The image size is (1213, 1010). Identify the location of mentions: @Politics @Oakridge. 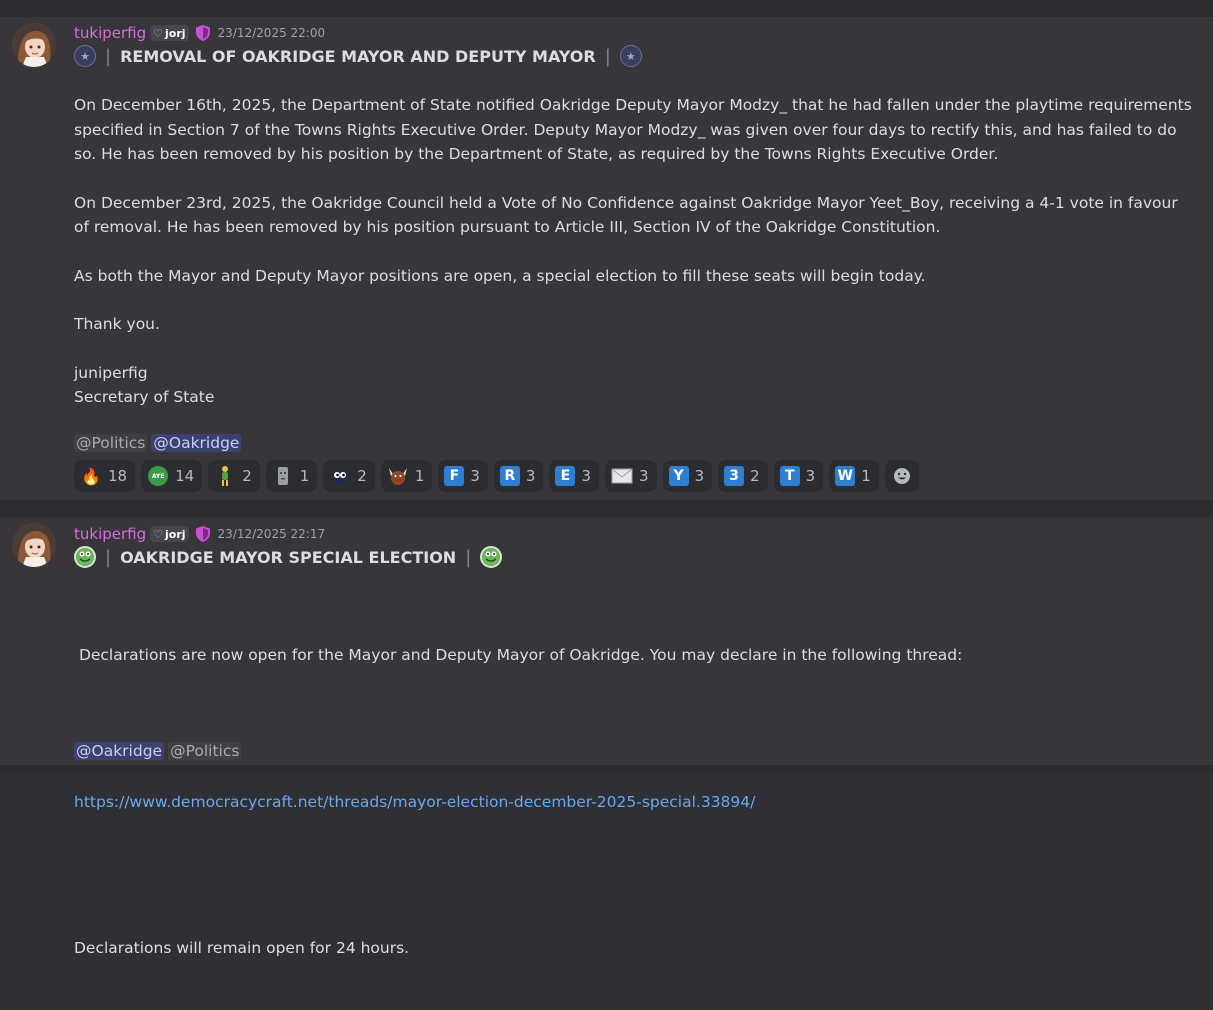
(159, 443).